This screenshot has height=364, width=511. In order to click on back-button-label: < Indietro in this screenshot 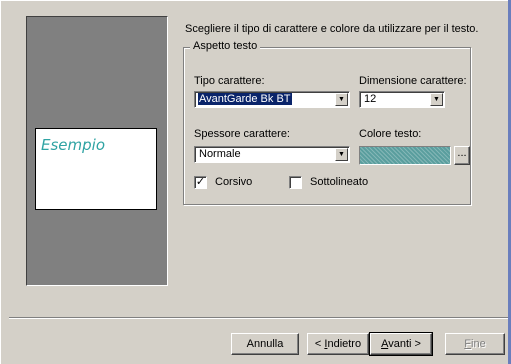, I will do `click(338, 344)`.